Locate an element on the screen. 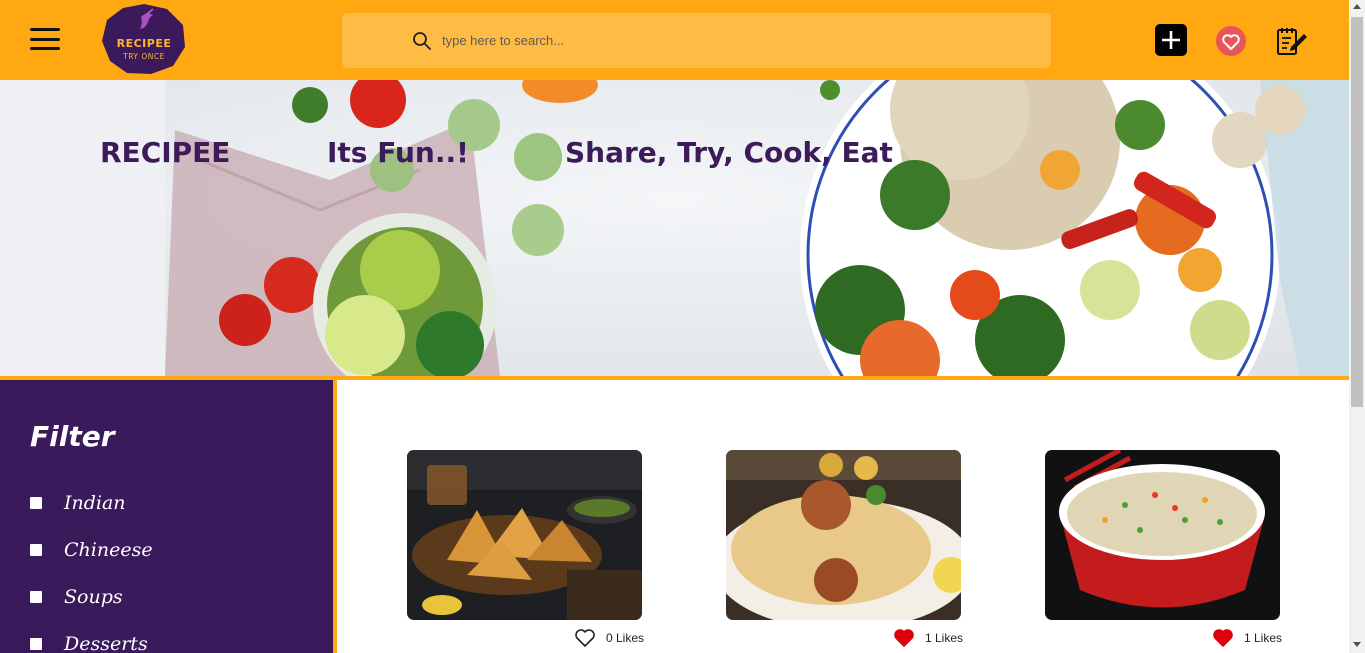  filter-option-label: Soups is located at coordinates (93, 597).